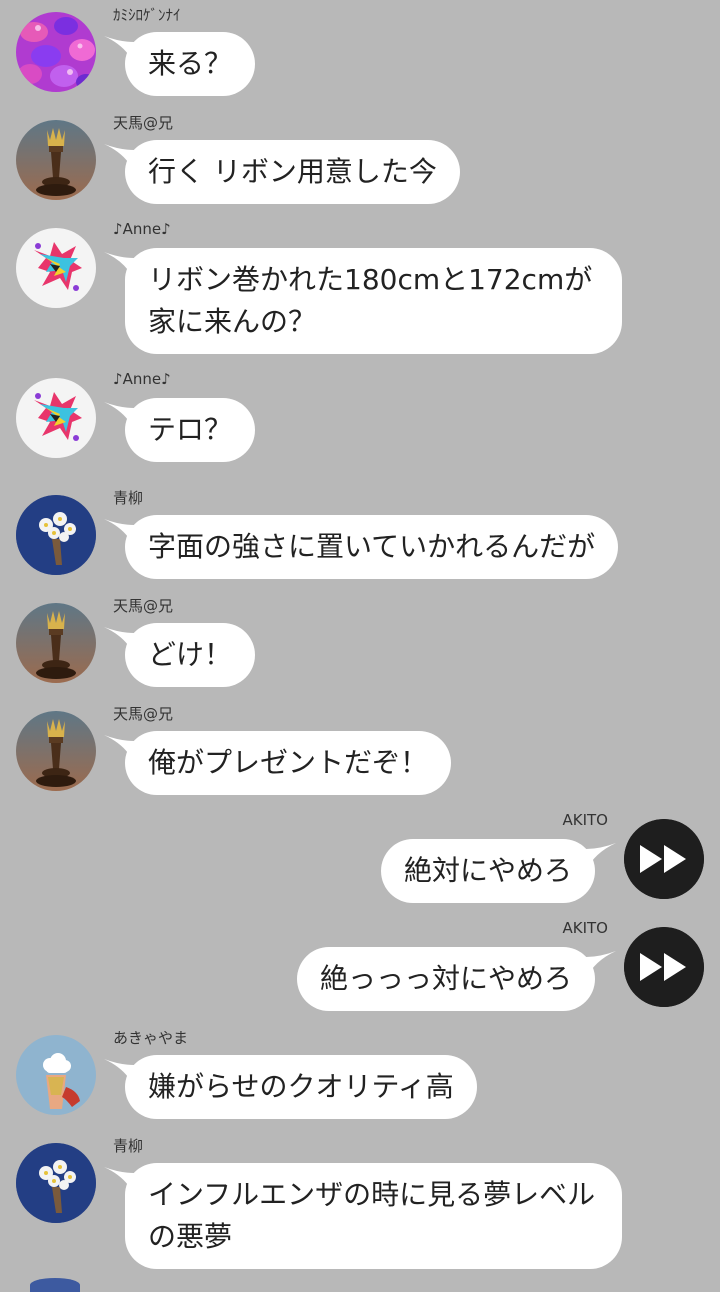 Image resolution: width=720 pixels, height=1292 pixels. What do you see at coordinates (288, 763) in the screenshot?
I see `message-bubble: 俺がプレゼントだぞ！` at bounding box center [288, 763].